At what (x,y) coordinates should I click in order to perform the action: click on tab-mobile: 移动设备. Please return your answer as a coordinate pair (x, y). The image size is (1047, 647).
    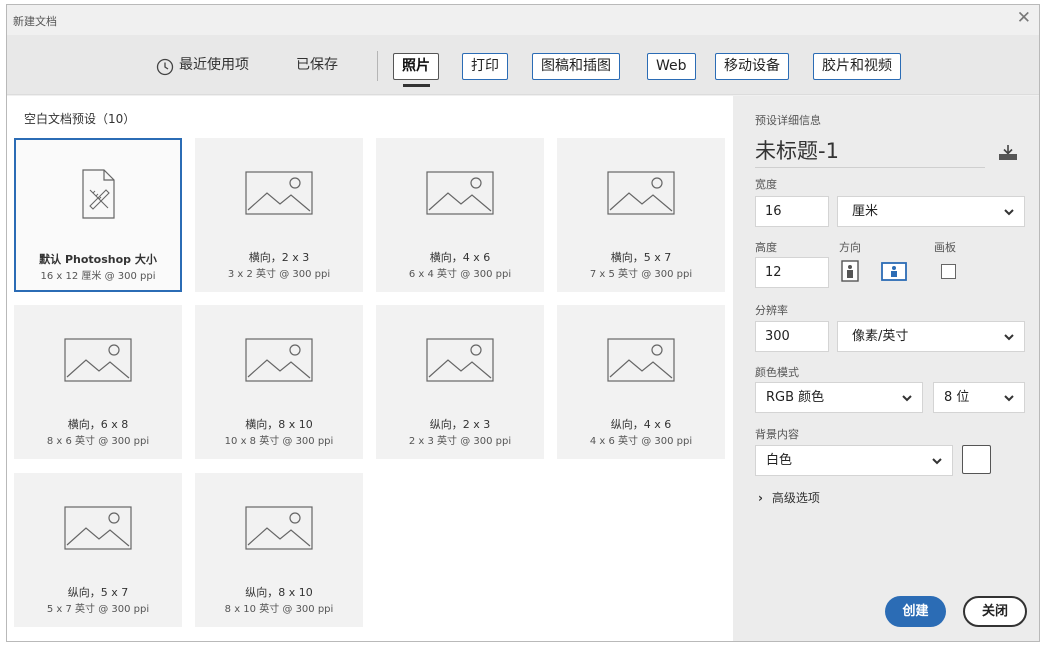
    Looking at the image, I should click on (752, 66).